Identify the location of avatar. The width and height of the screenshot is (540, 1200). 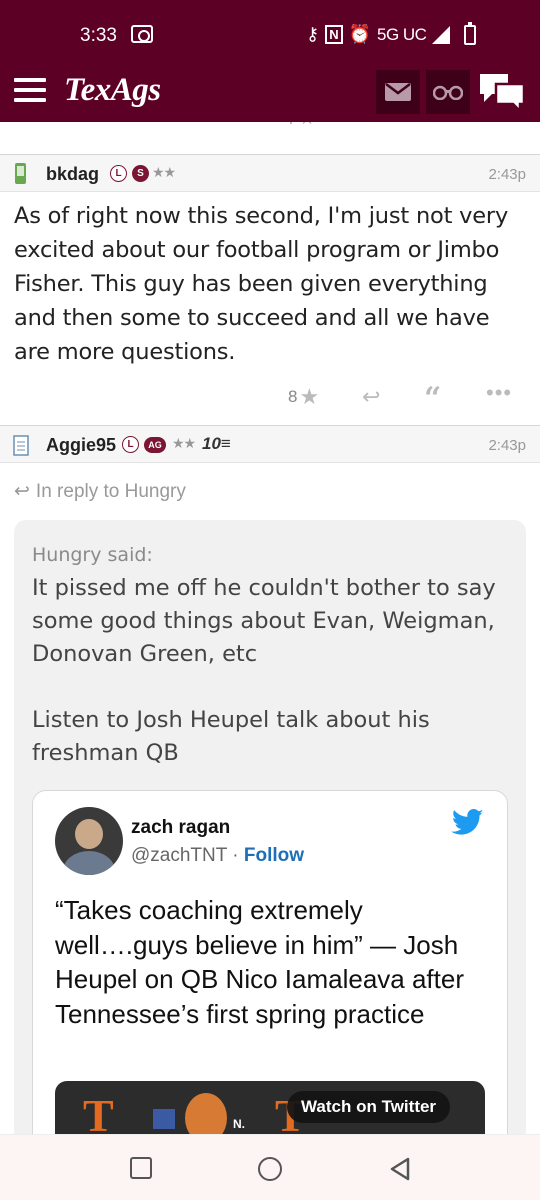
(89, 841).